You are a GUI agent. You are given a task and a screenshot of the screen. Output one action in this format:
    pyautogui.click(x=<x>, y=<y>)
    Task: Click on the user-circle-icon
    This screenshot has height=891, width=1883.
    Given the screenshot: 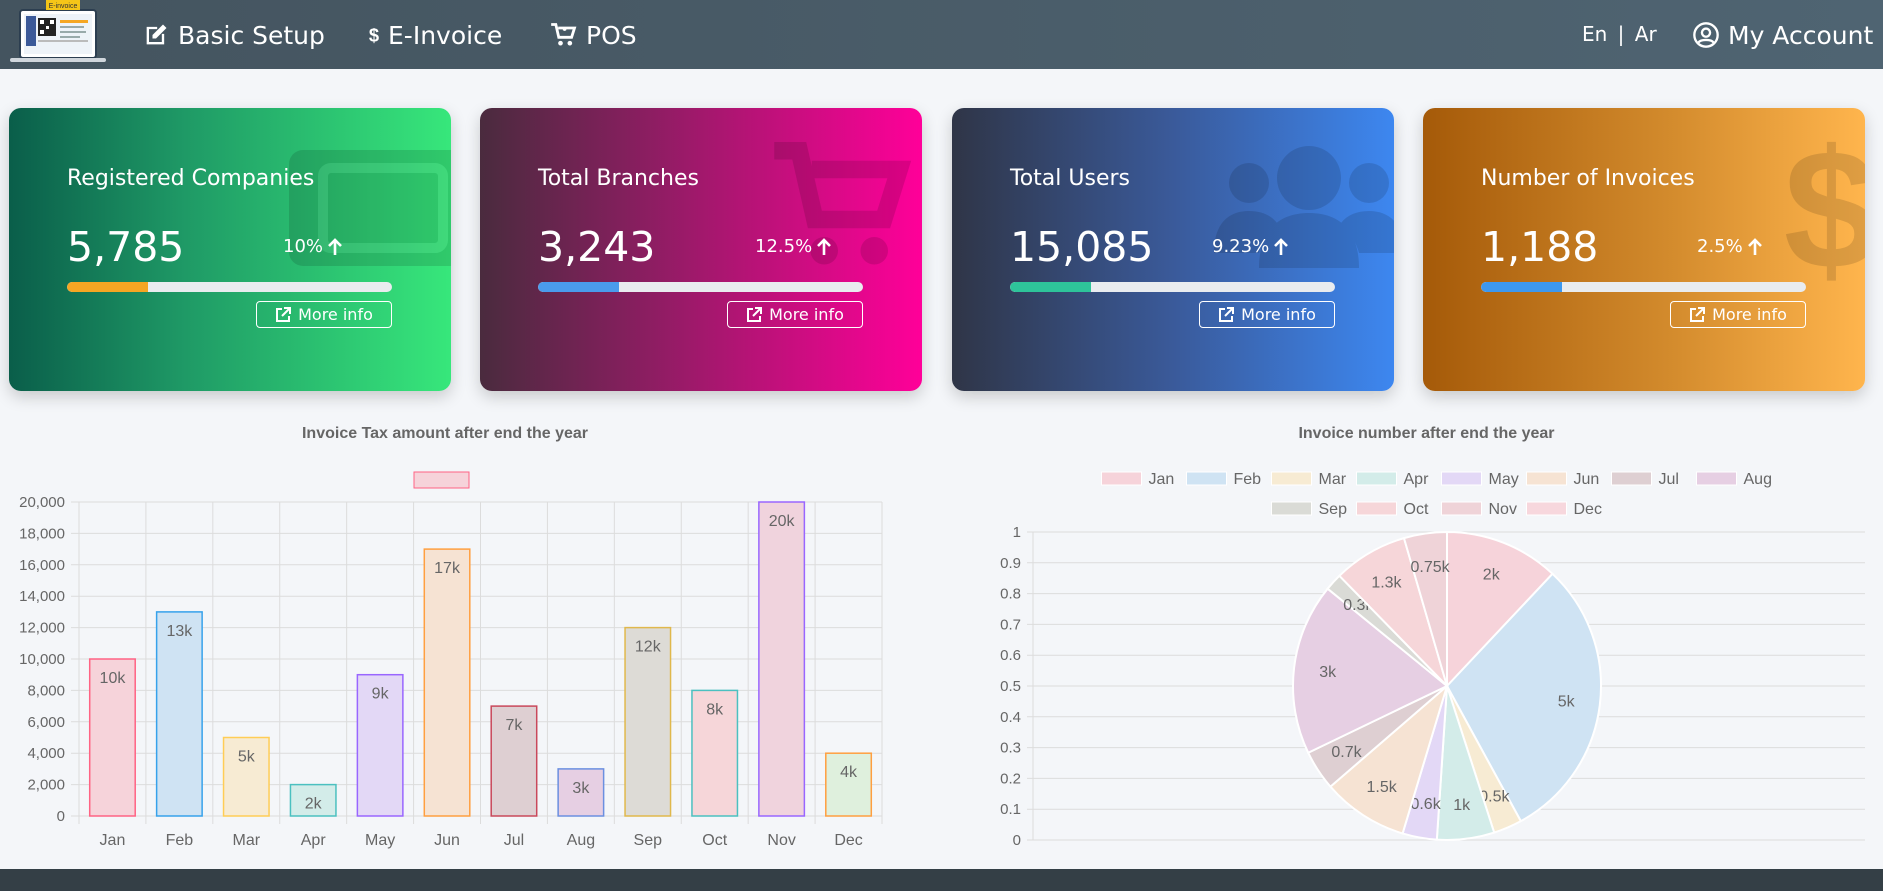 What is the action you would take?
    pyautogui.click(x=1706, y=35)
    